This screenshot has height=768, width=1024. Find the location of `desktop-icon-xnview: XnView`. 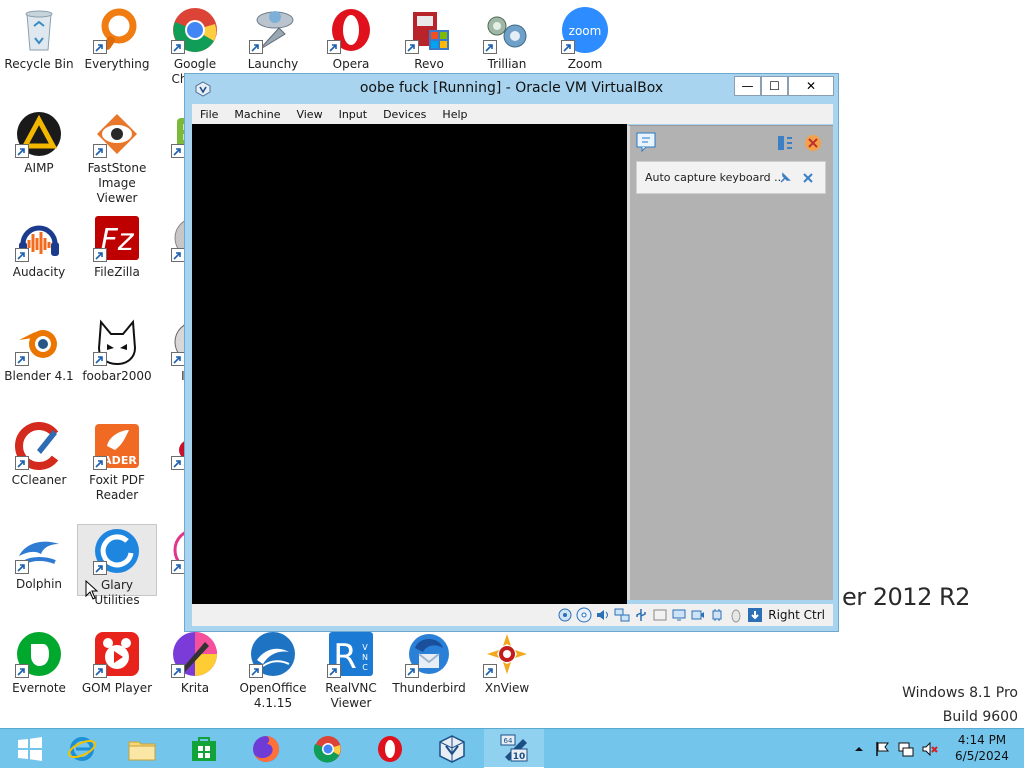

desktop-icon-xnview: XnView is located at coordinates (507, 674).